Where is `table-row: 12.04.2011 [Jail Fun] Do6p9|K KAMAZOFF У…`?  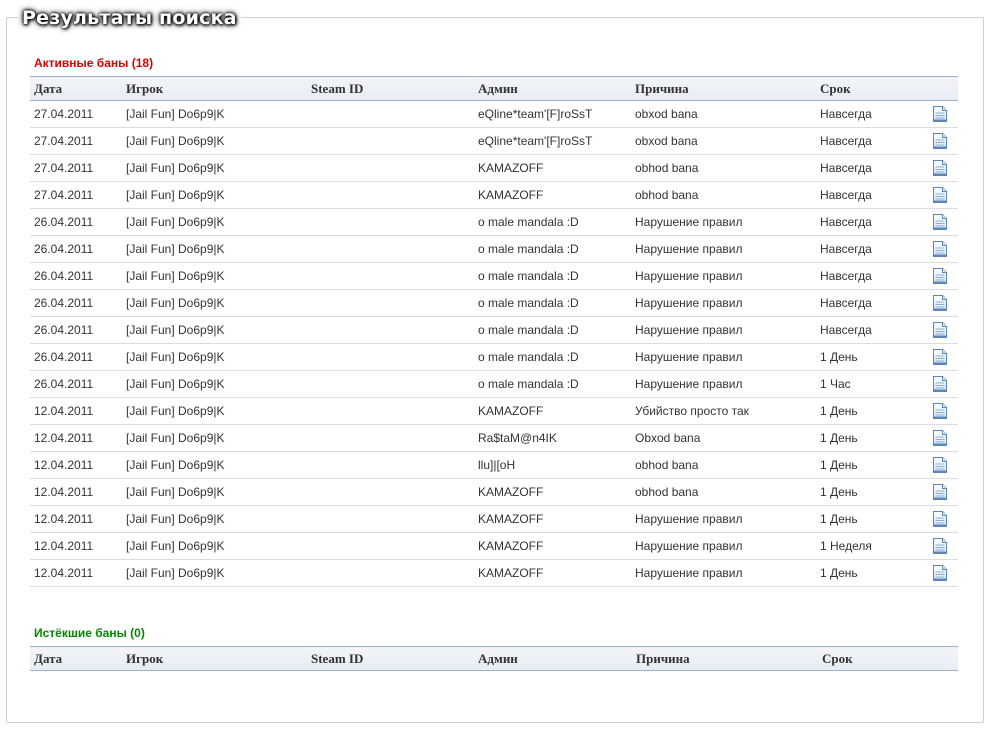 table-row: 12.04.2011 [Jail Fun] Do6p9|K KAMAZOFF У… is located at coordinates (494, 411).